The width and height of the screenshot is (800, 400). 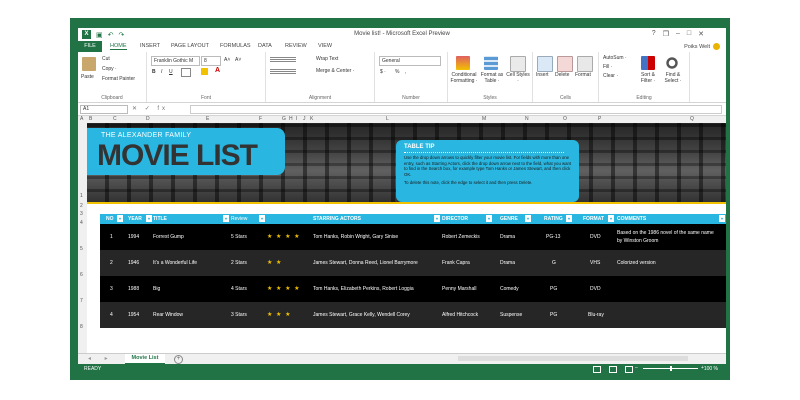 I want to click on vertical-align-icons, so click(x=283, y=59).